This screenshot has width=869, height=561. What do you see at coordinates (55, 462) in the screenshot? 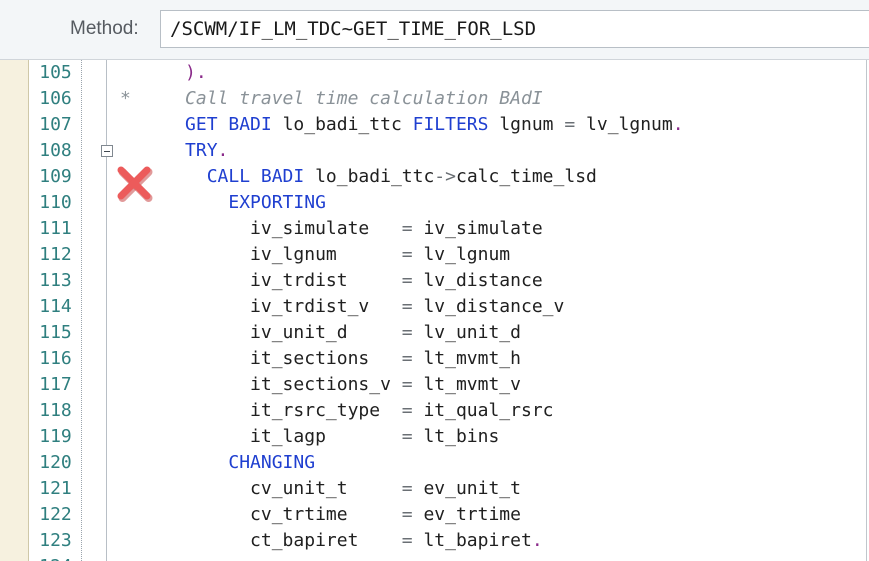
I see `line-number: 120` at bounding box center [55, 462].